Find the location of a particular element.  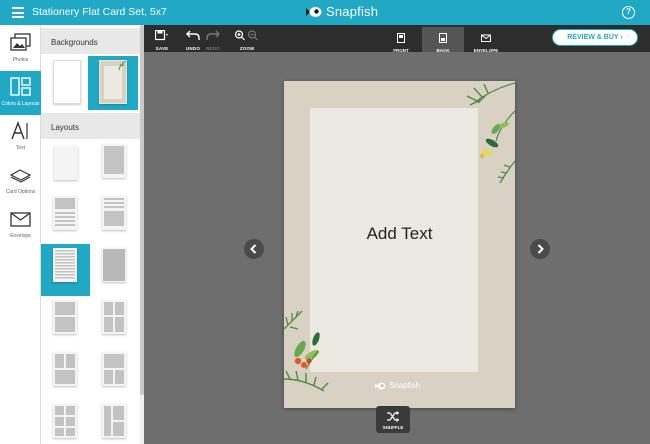

botanical-corner-top-right is located at coordinates (490, 133).